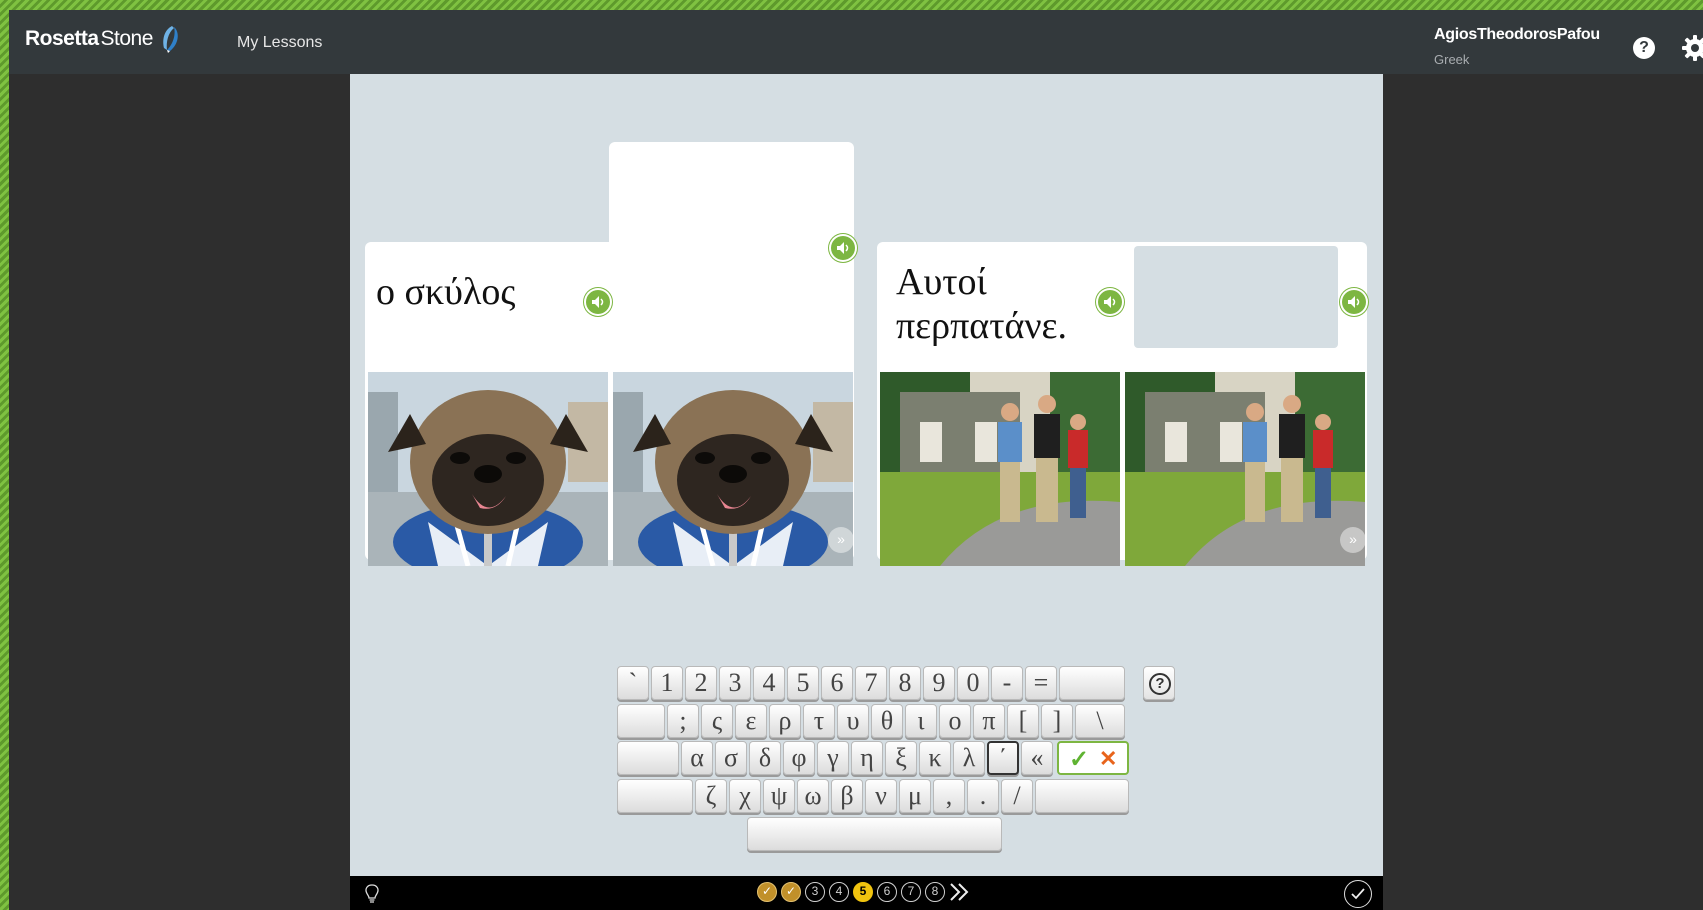 The width and height of the screenshot is (1703, 910). I want to click on keyboard-key: φ, so click(799, 758).